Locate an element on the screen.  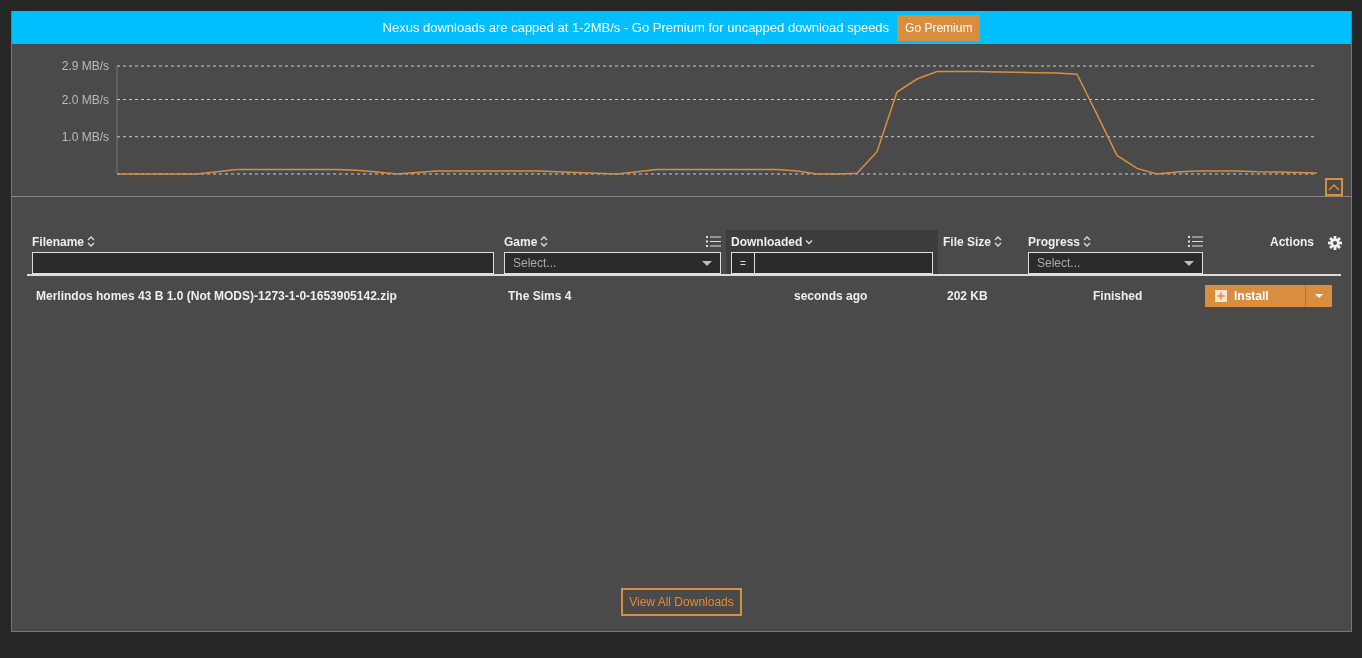
column-header: File Size is located at coordinates (967, 241).